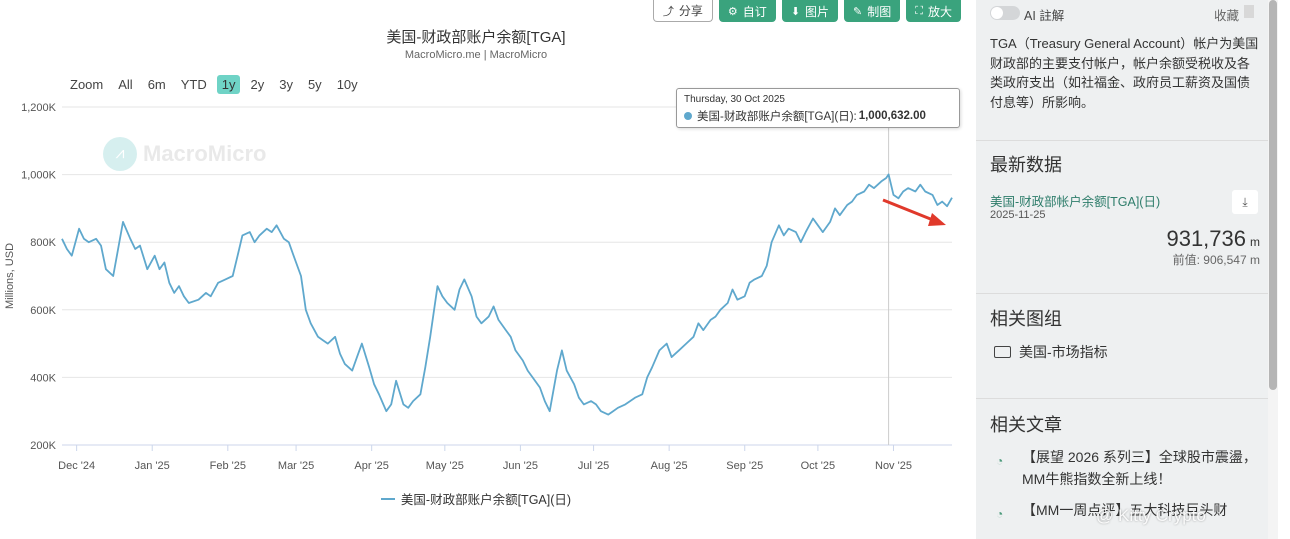 The width and height of the screenshot is (1290, 539). Describe the element at coordinates (1063, 352) in the screenshot. I see `related-group-label: 美国-市场指标` at that location.